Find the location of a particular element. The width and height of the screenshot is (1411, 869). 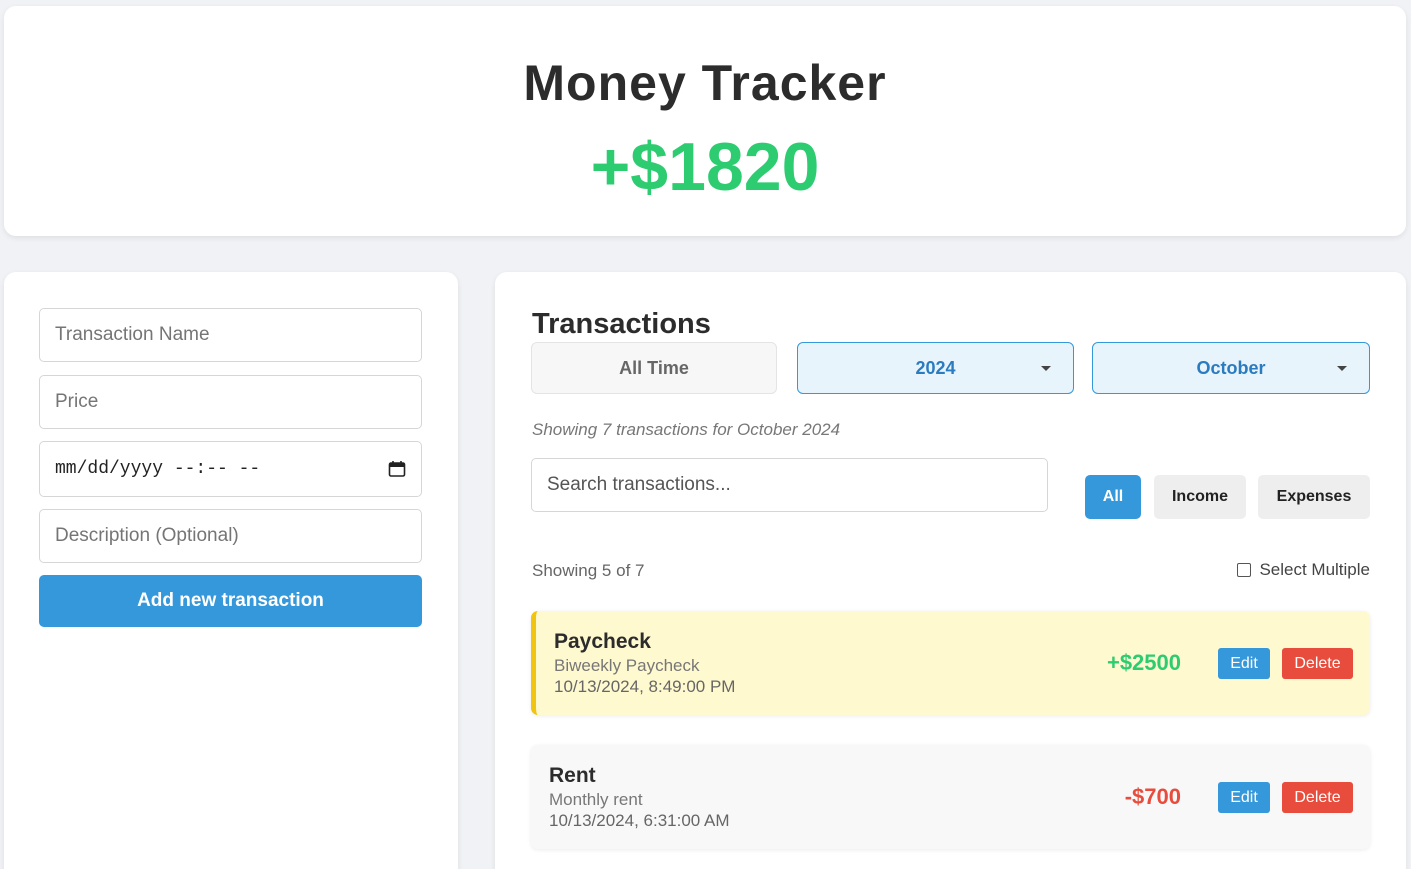

price-input is located at coordinates (230, 402).